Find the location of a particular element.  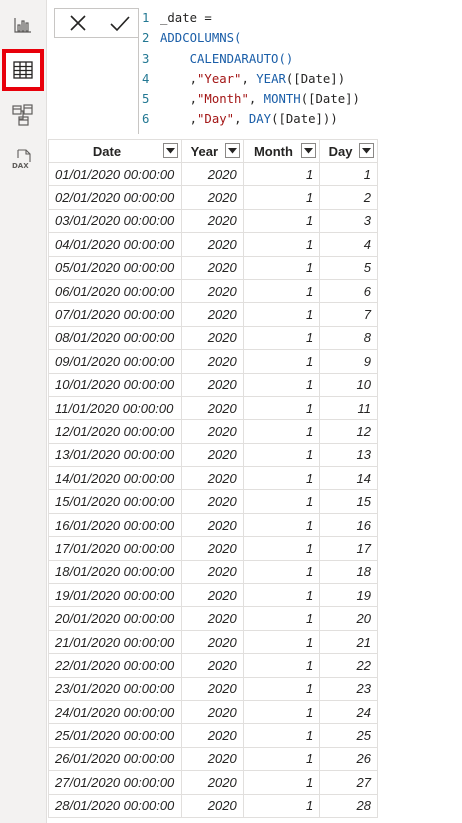

date-cell: 27/01/2020 00:00:00 is located at coordinates (115, 782).